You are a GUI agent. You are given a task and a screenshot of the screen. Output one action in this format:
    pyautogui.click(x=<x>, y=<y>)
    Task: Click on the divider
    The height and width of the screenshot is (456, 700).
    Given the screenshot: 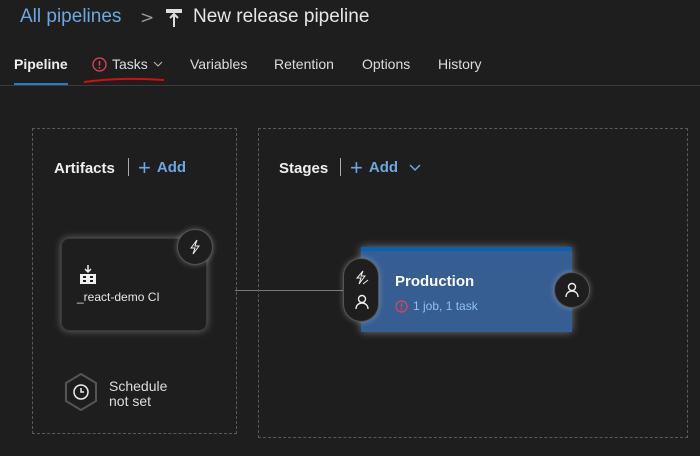 What is the action you would take?
    pyautogui.click(x=350, y=85)
    